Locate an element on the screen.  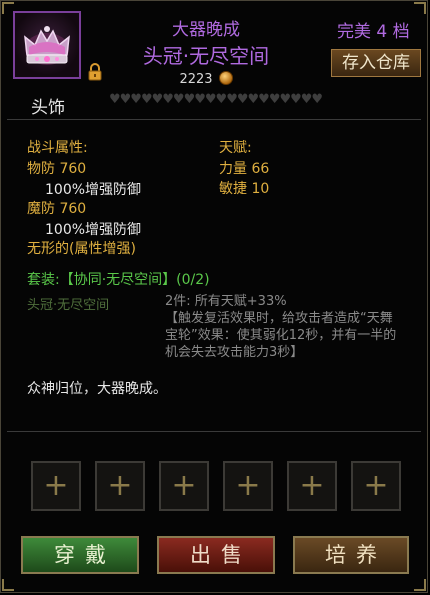
sell-button: 出售 is located at coordinates (216, 555).